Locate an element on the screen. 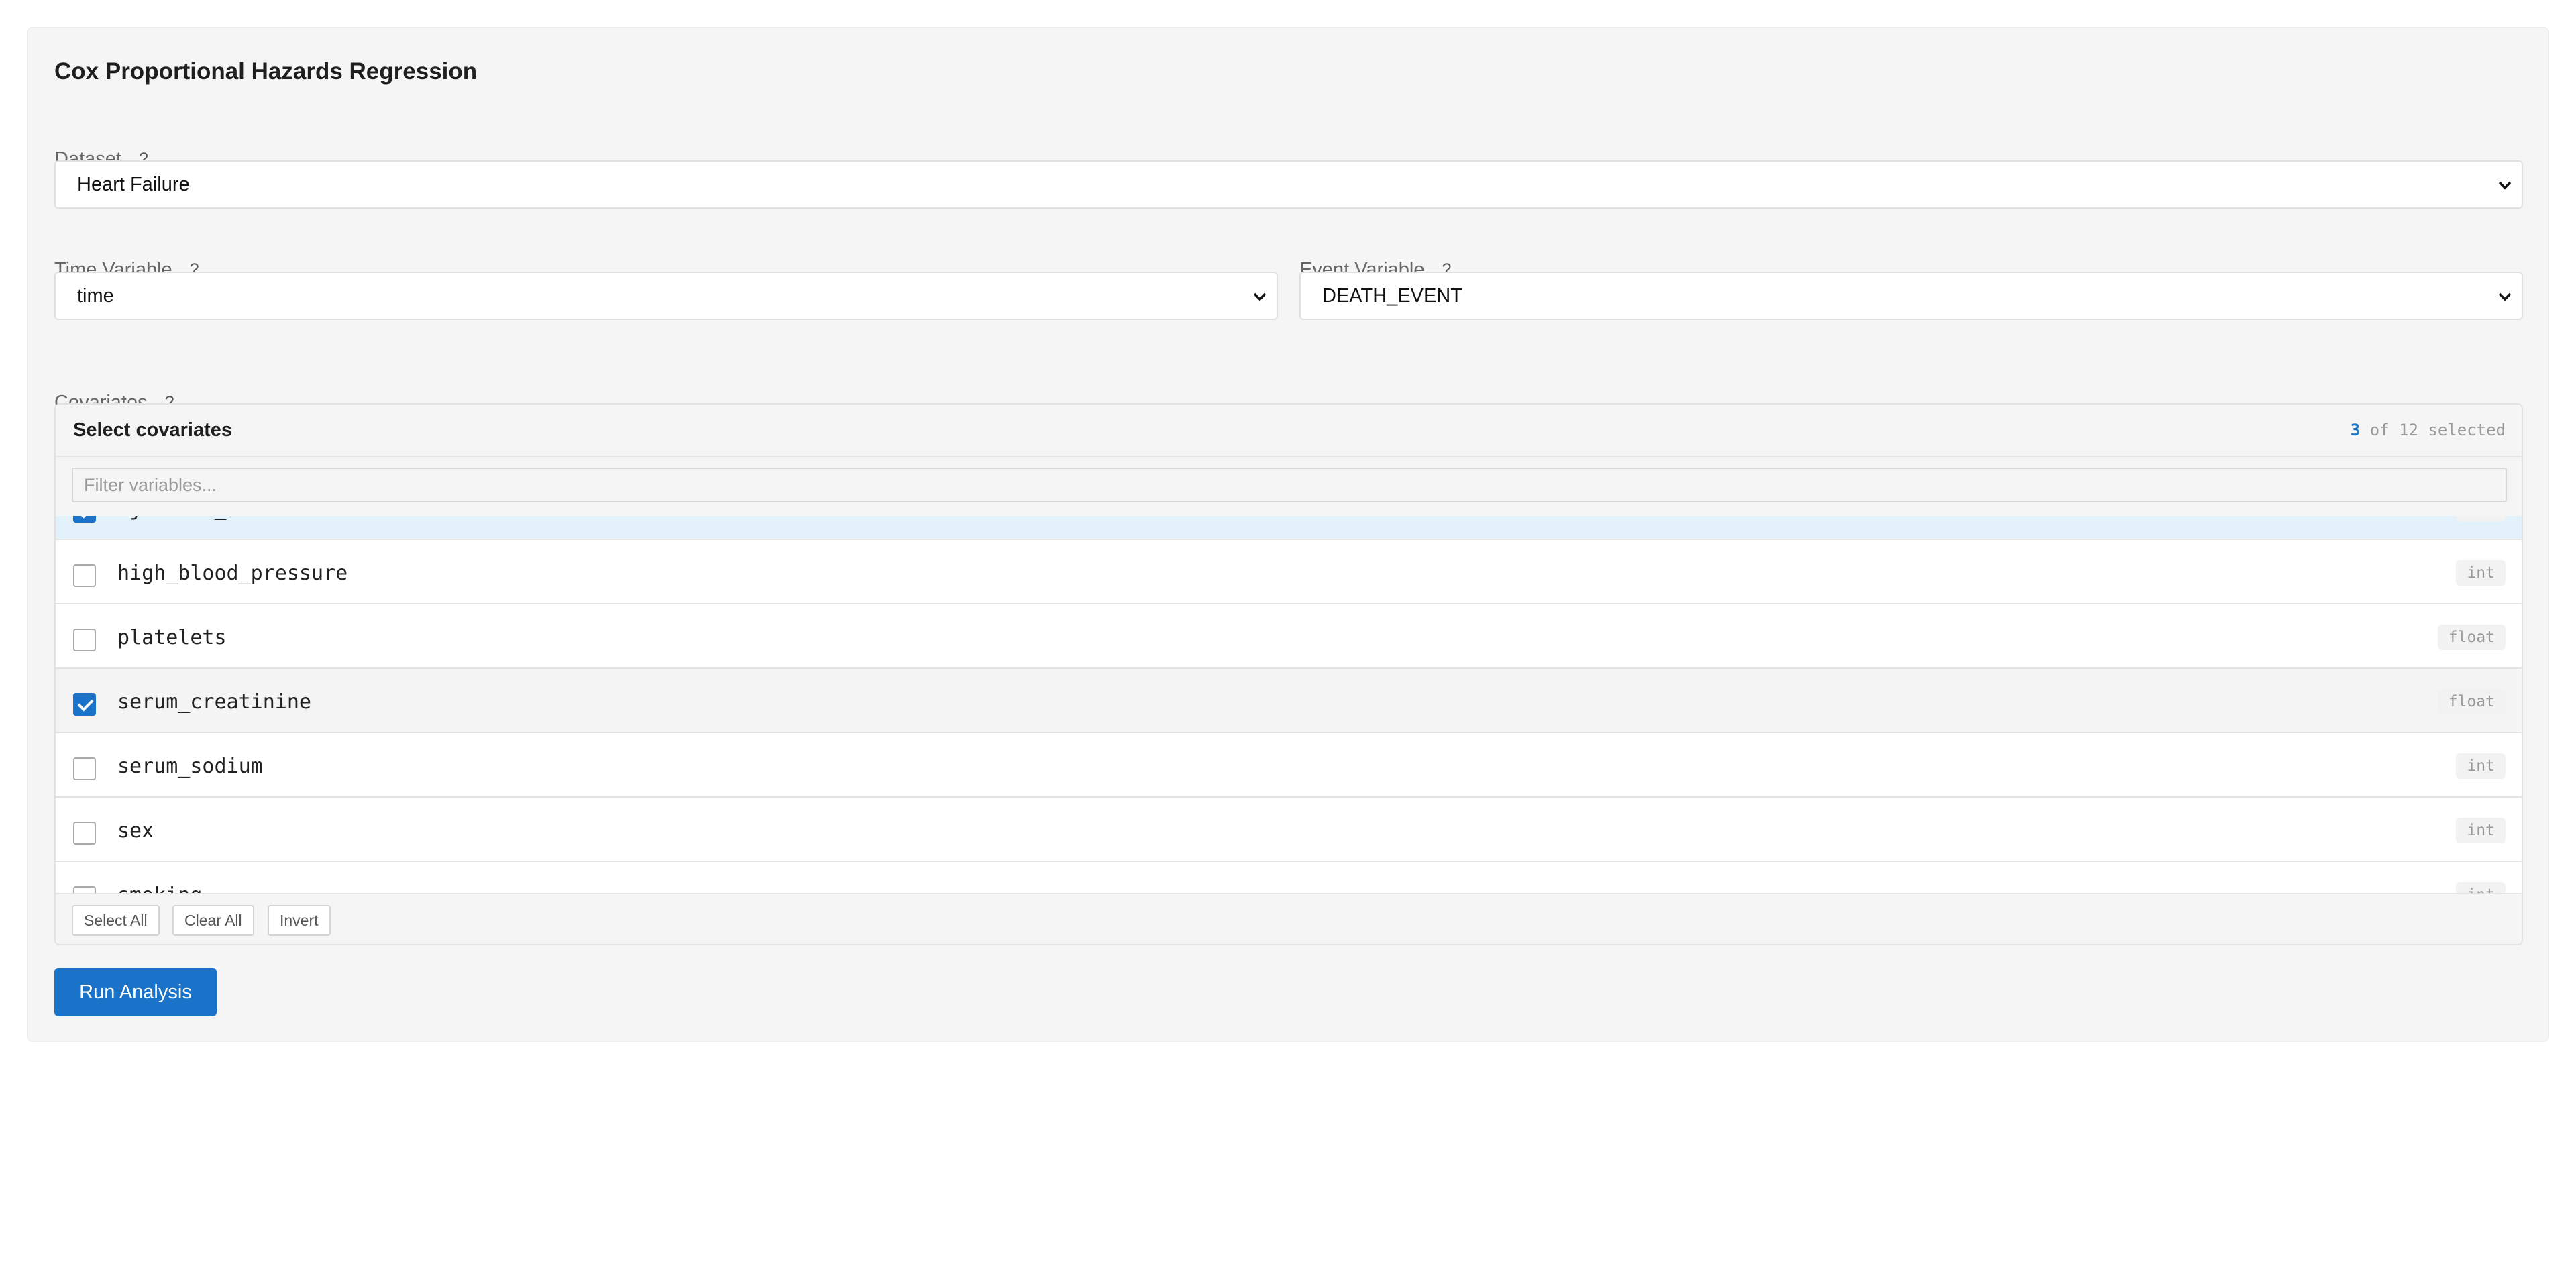  covariates-header: Select covariates 3 of 12 selected is located at coordinates (1289, 431).